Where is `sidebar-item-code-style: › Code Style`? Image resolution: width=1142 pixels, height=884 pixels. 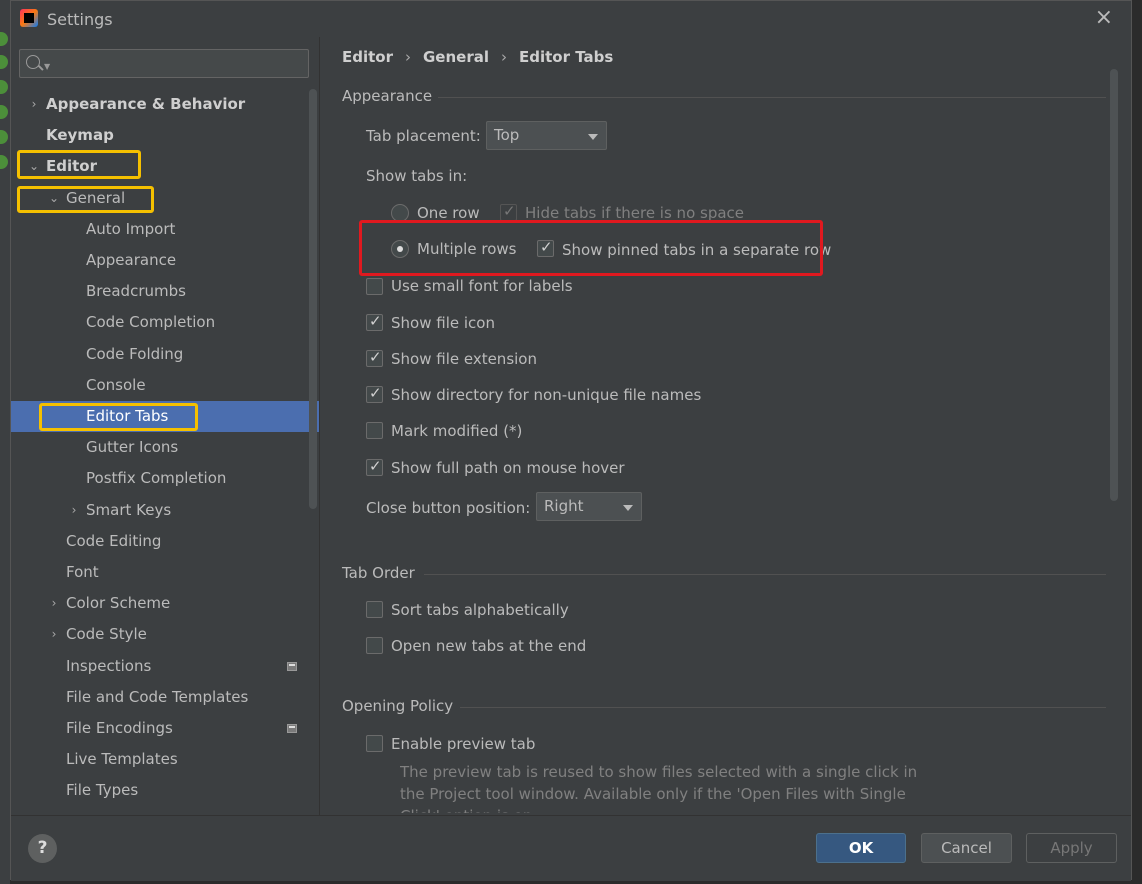 sidebar-item-code-style: › Code Style is located at coordinates (165, 634).